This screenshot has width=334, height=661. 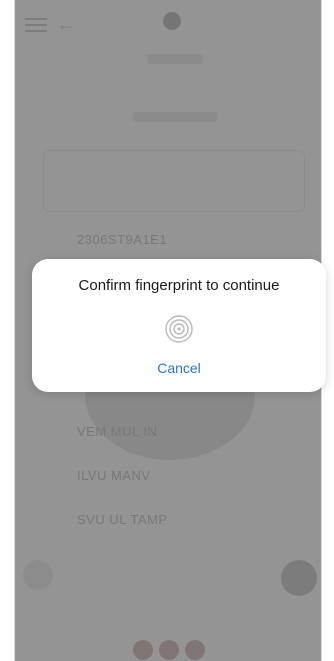 I want to click on cancel-button: Cancel, so click(x=179, y=368).